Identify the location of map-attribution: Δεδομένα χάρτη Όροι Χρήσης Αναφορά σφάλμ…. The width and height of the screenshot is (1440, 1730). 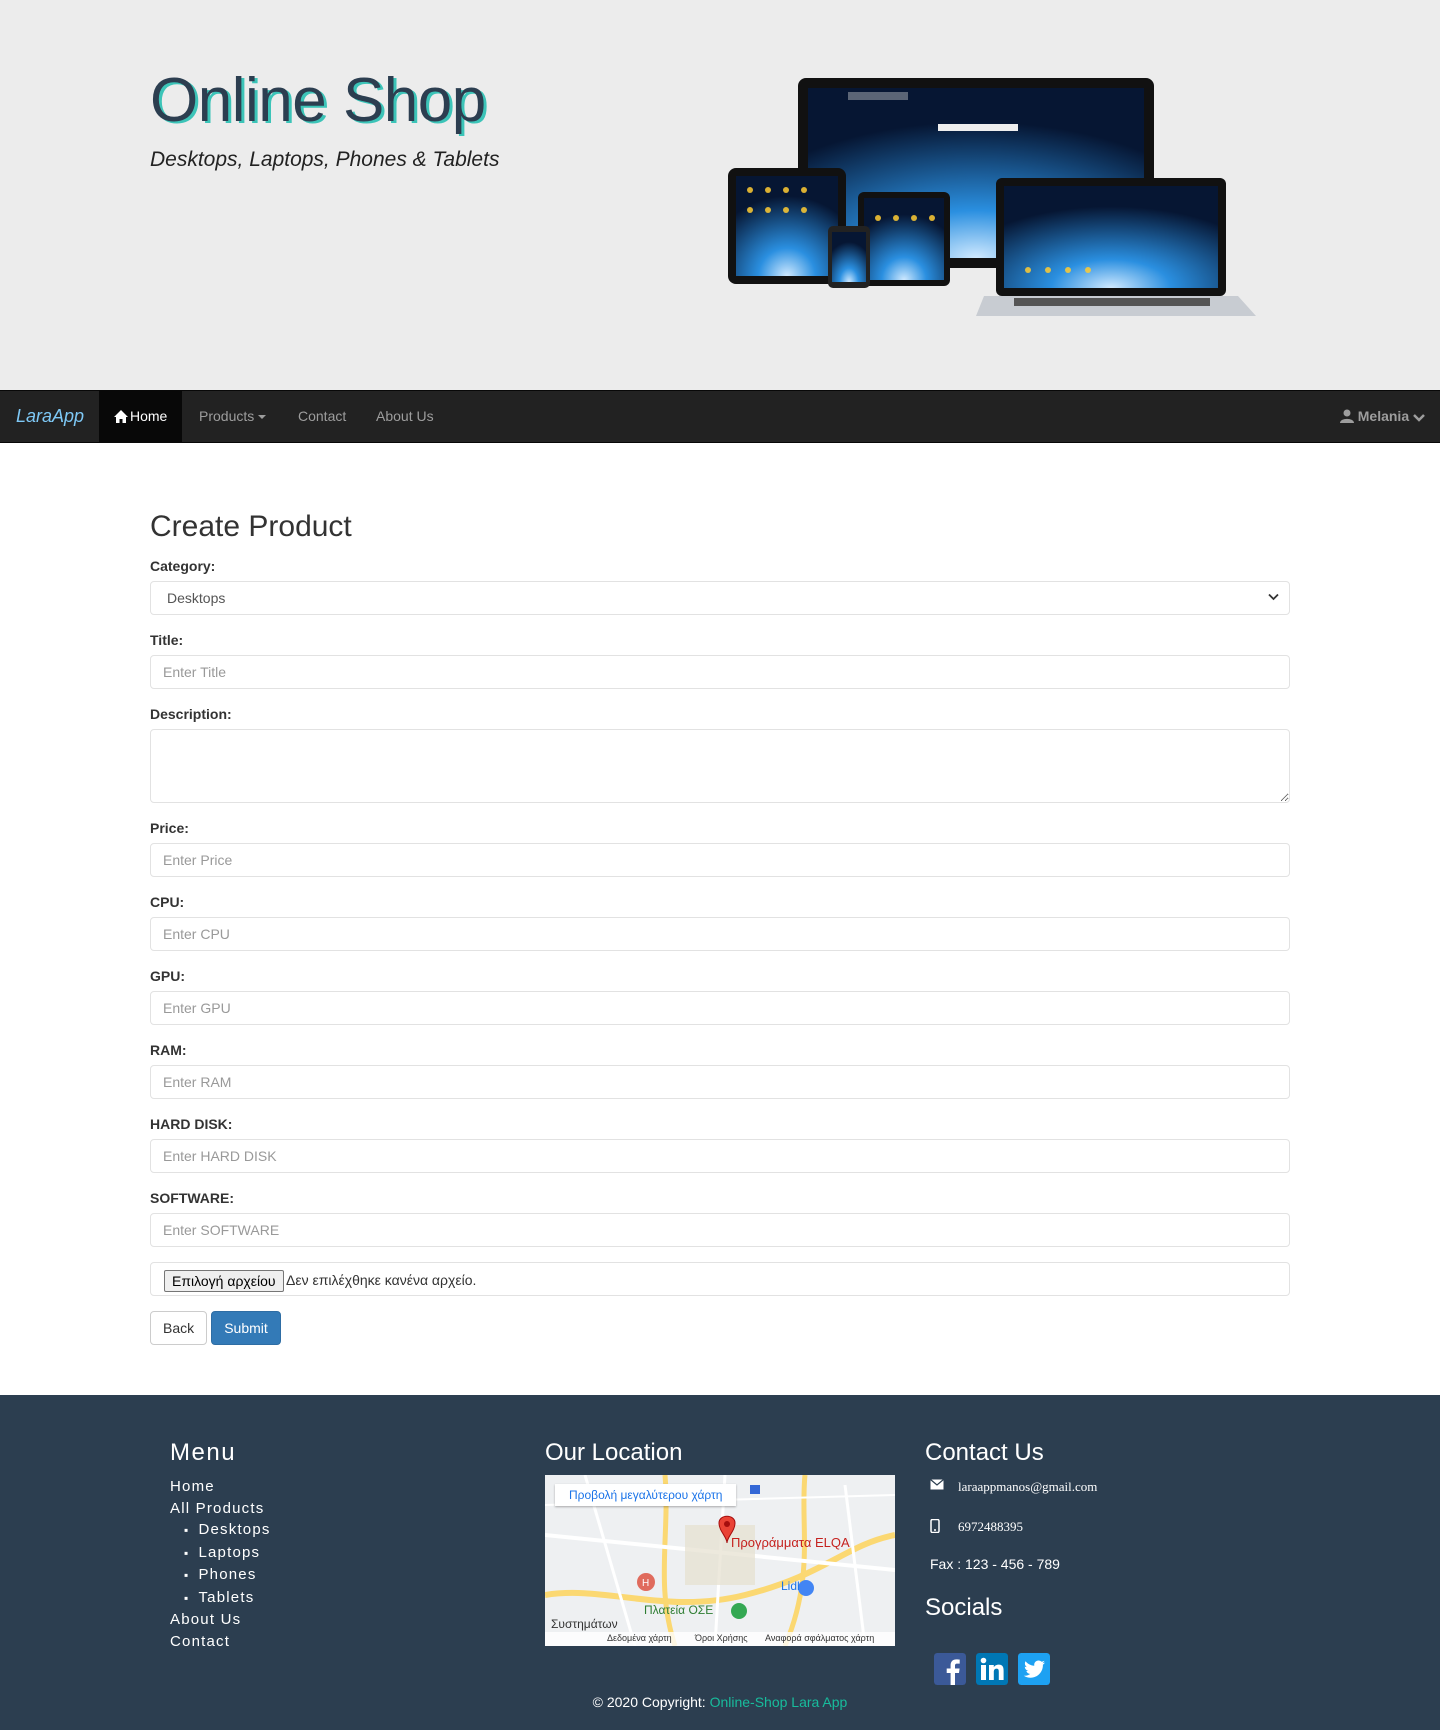
(720, 1639).